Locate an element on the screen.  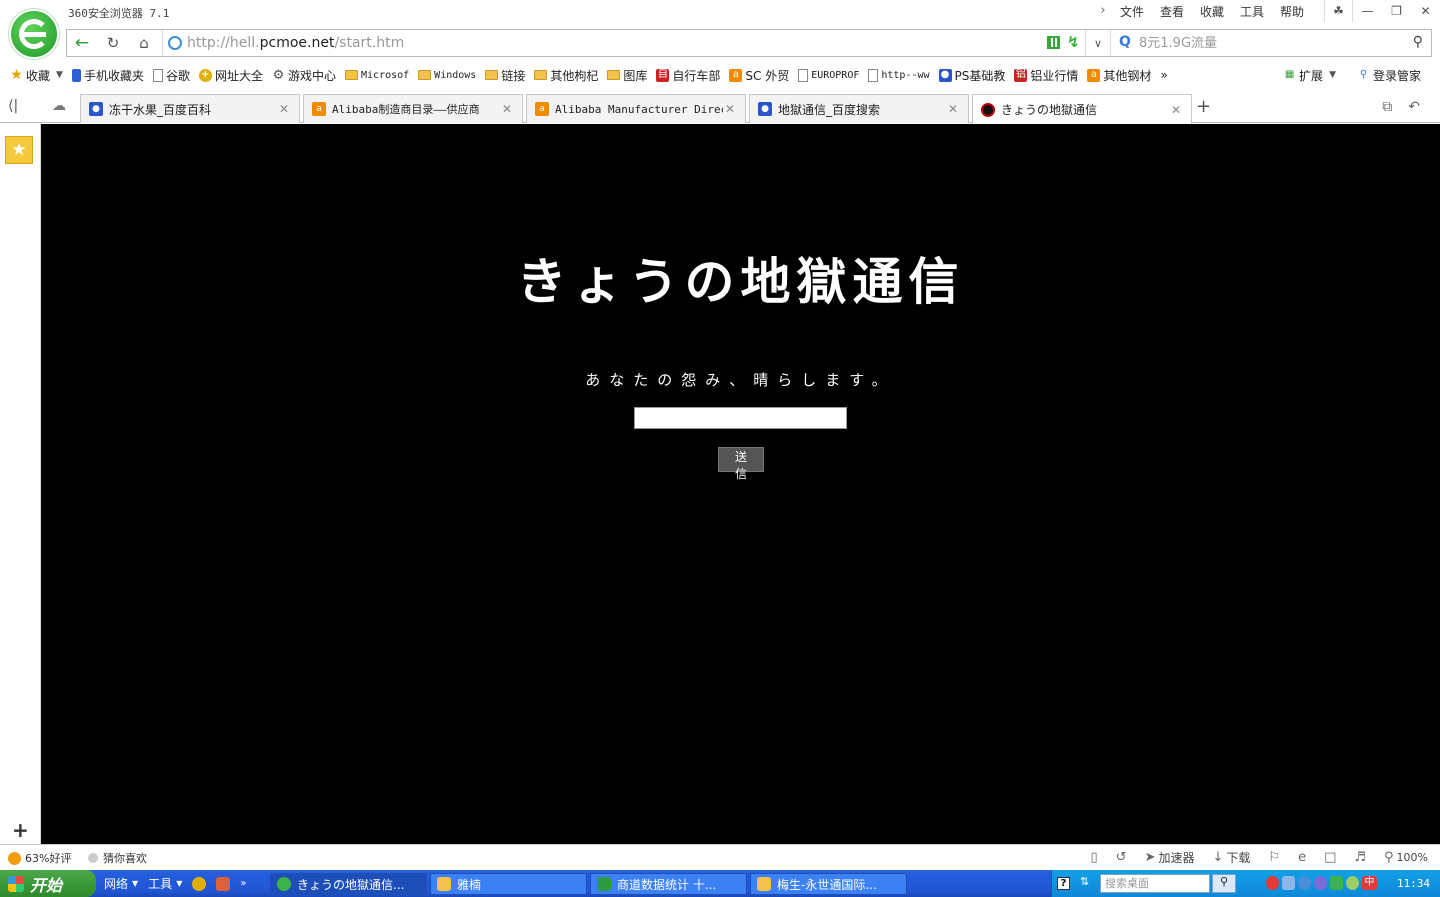
search-input is located at coordinates (1269, 43).